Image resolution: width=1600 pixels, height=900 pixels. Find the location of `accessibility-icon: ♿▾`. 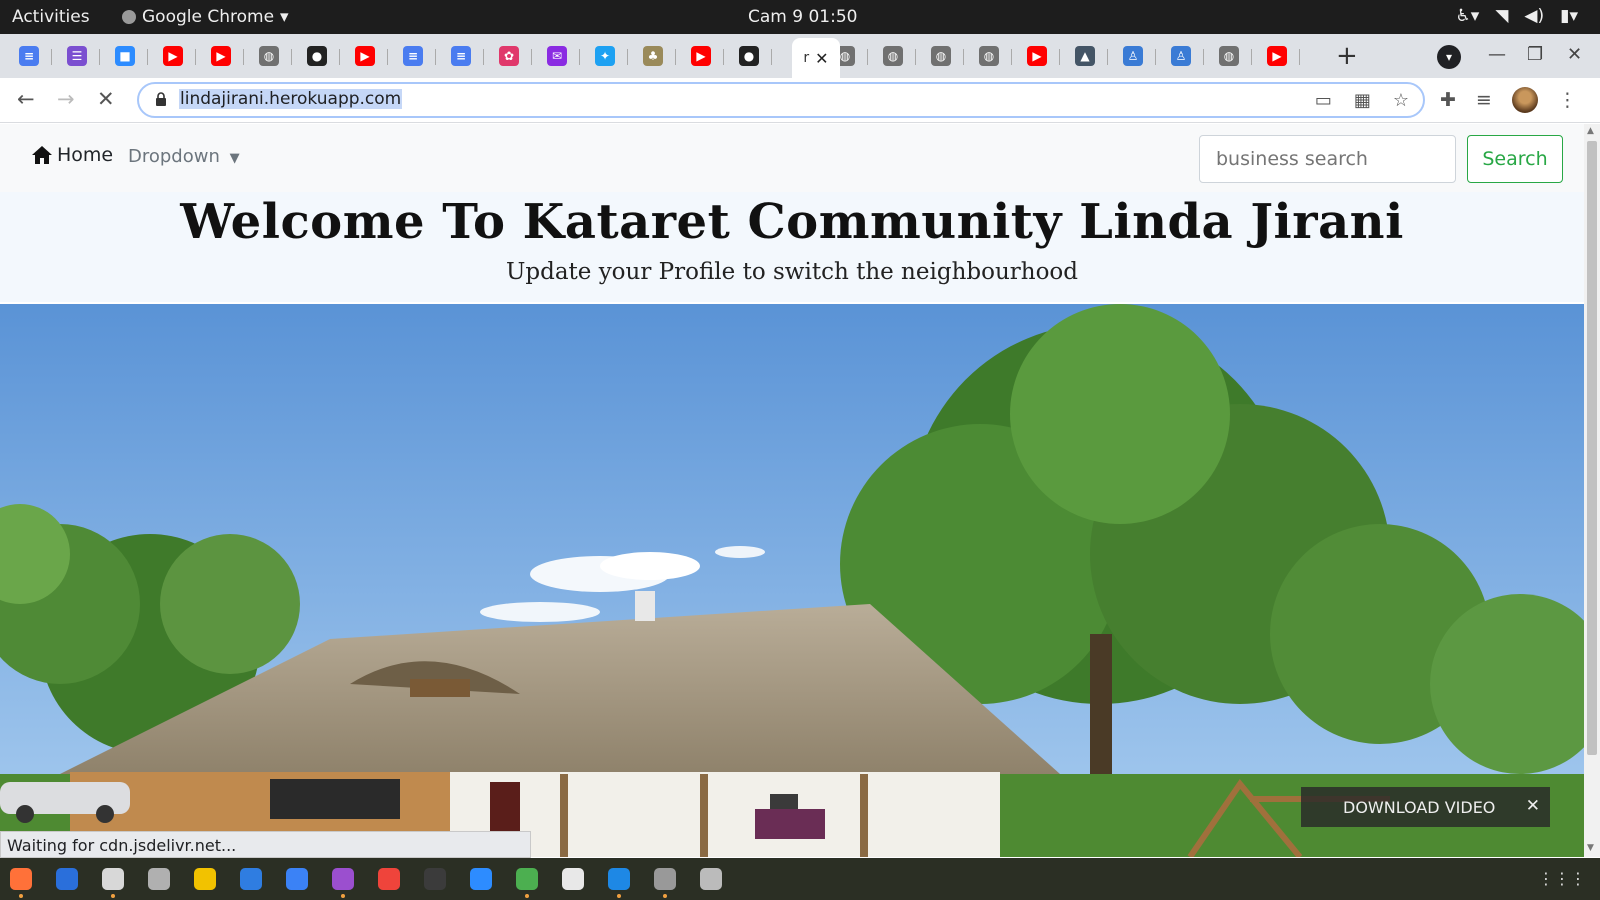

accessibility-icon: ♿▾ is located at coordinates (1468, 16).